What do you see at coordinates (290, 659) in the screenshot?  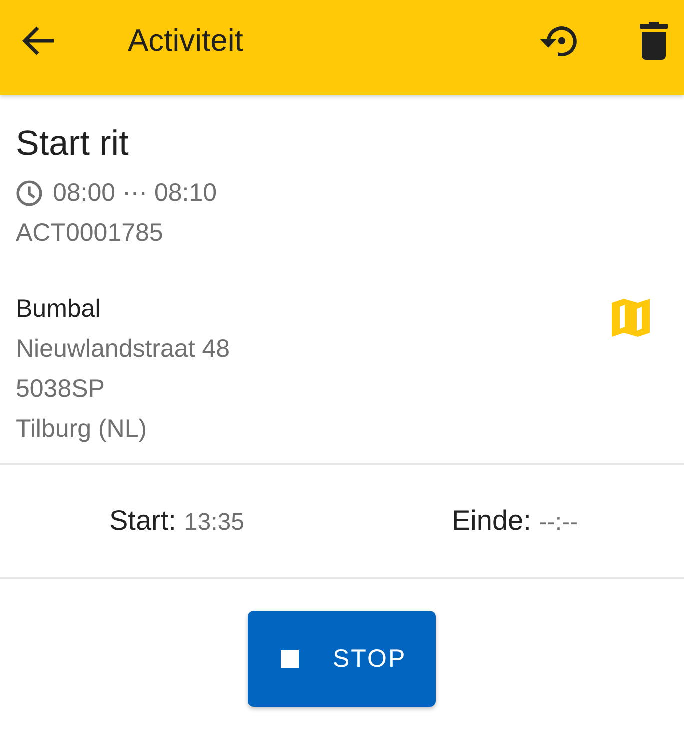 I see `stop-icon` at bounding box center [290, 659].